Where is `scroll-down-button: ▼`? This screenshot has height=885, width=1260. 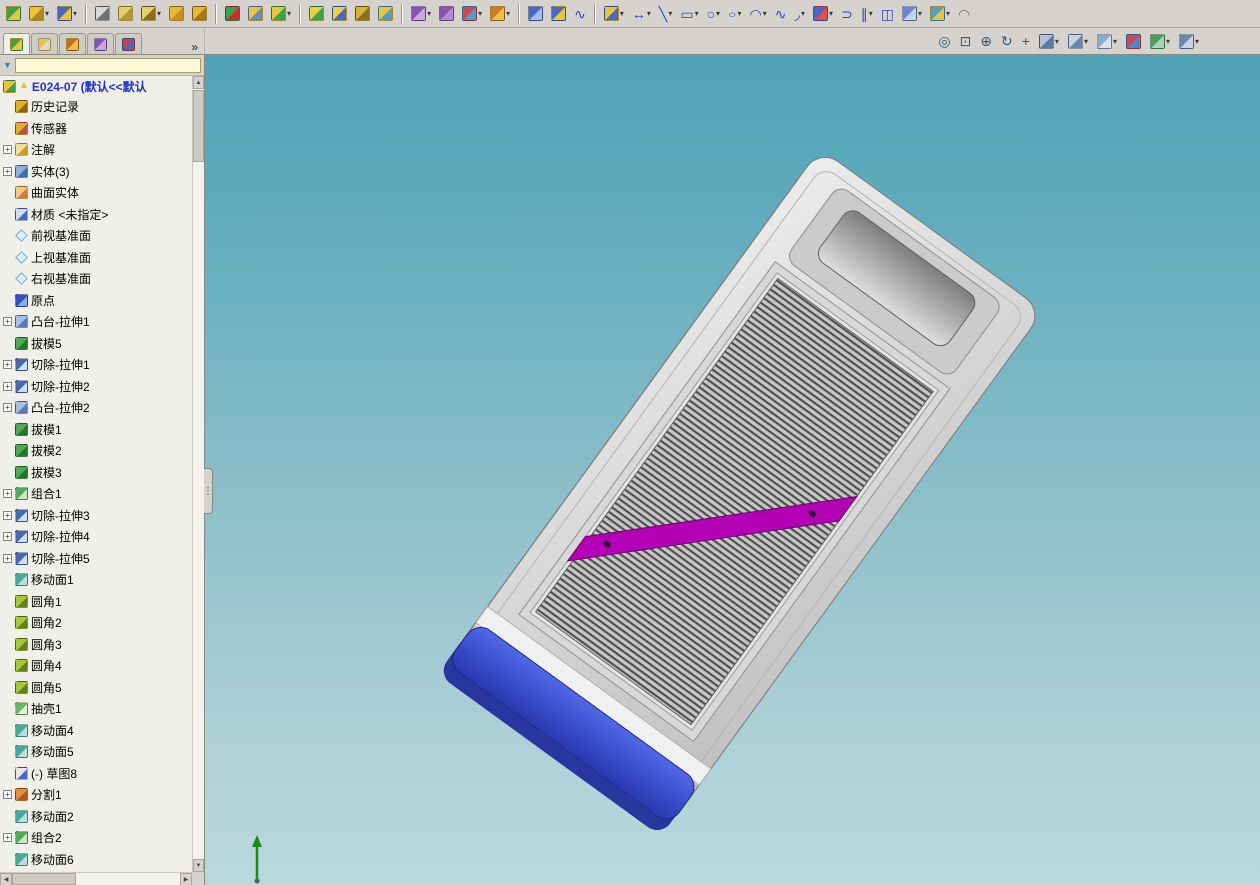 scroll-down-button: ▼ is located at coordinates (198, 865).